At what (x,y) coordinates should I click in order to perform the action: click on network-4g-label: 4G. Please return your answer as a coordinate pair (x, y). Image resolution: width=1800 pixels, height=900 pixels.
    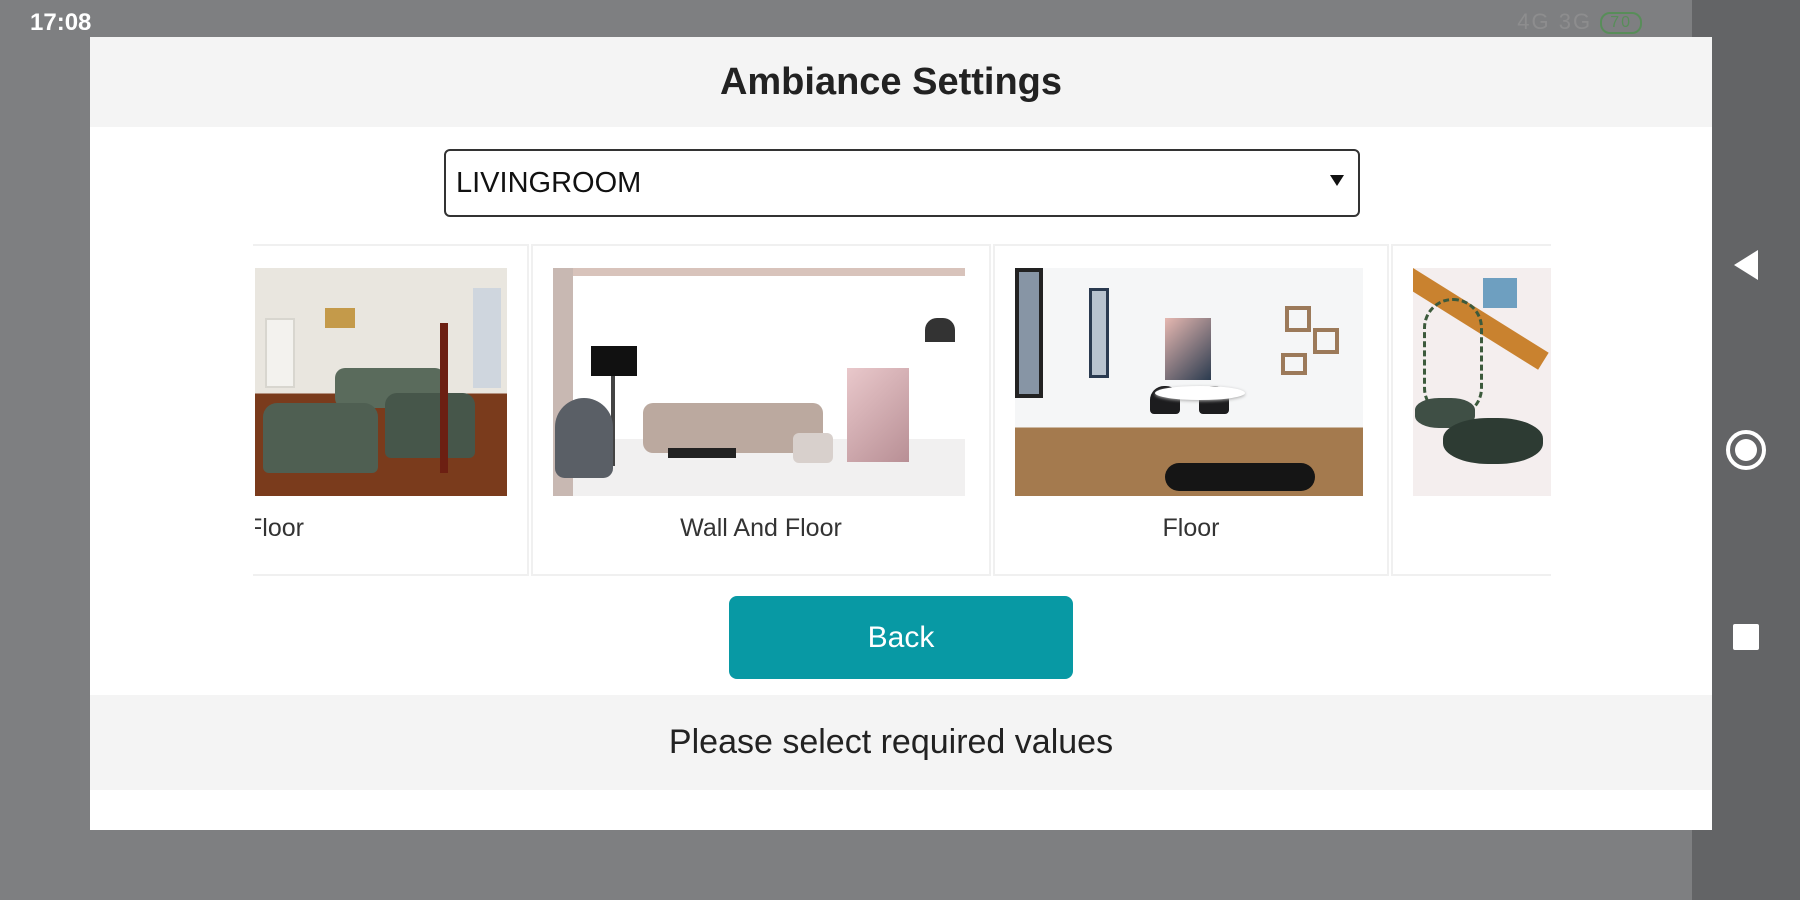
    Looking at the image, I should click on (1534, 21).